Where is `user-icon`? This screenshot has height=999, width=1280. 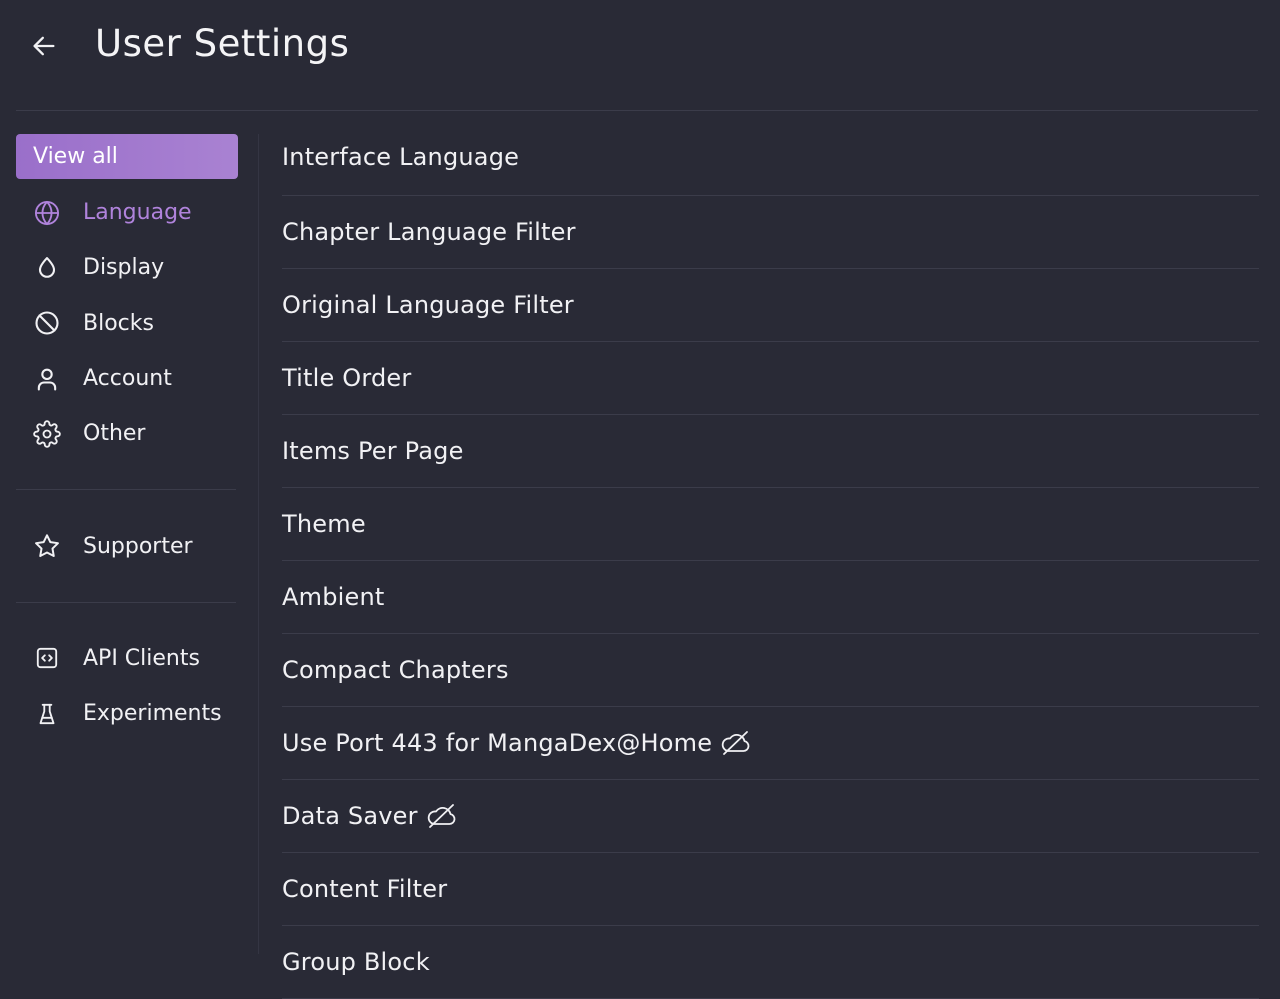
user-icon is located at coordinates (47, 379).